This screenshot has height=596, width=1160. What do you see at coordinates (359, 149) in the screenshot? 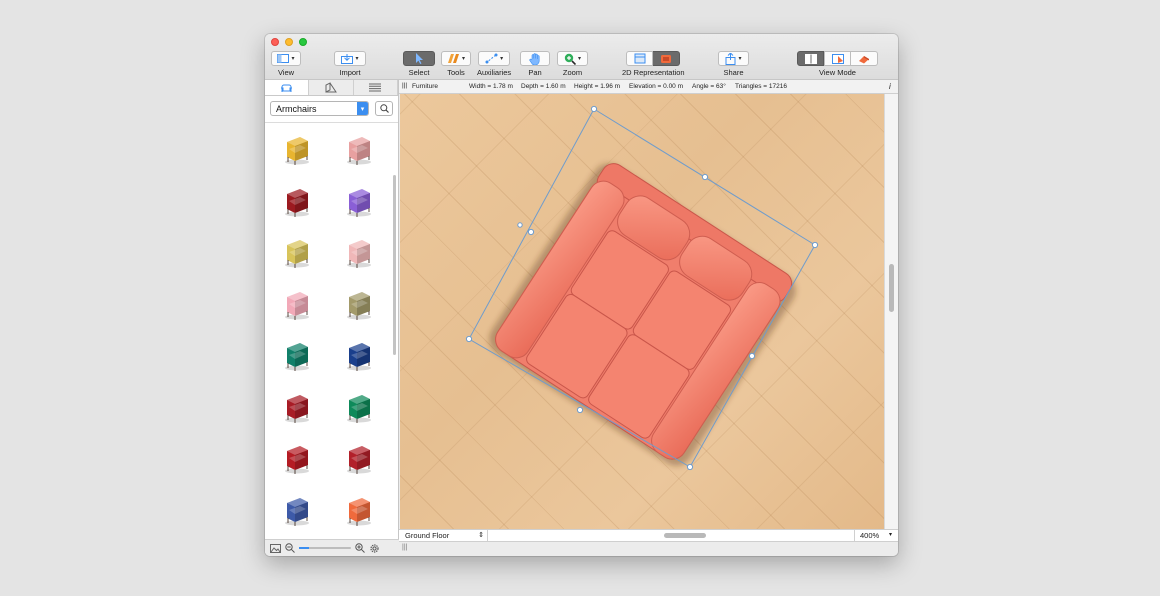
I see `armchair-pink-floral-icon` at bounding box center [359, 149].